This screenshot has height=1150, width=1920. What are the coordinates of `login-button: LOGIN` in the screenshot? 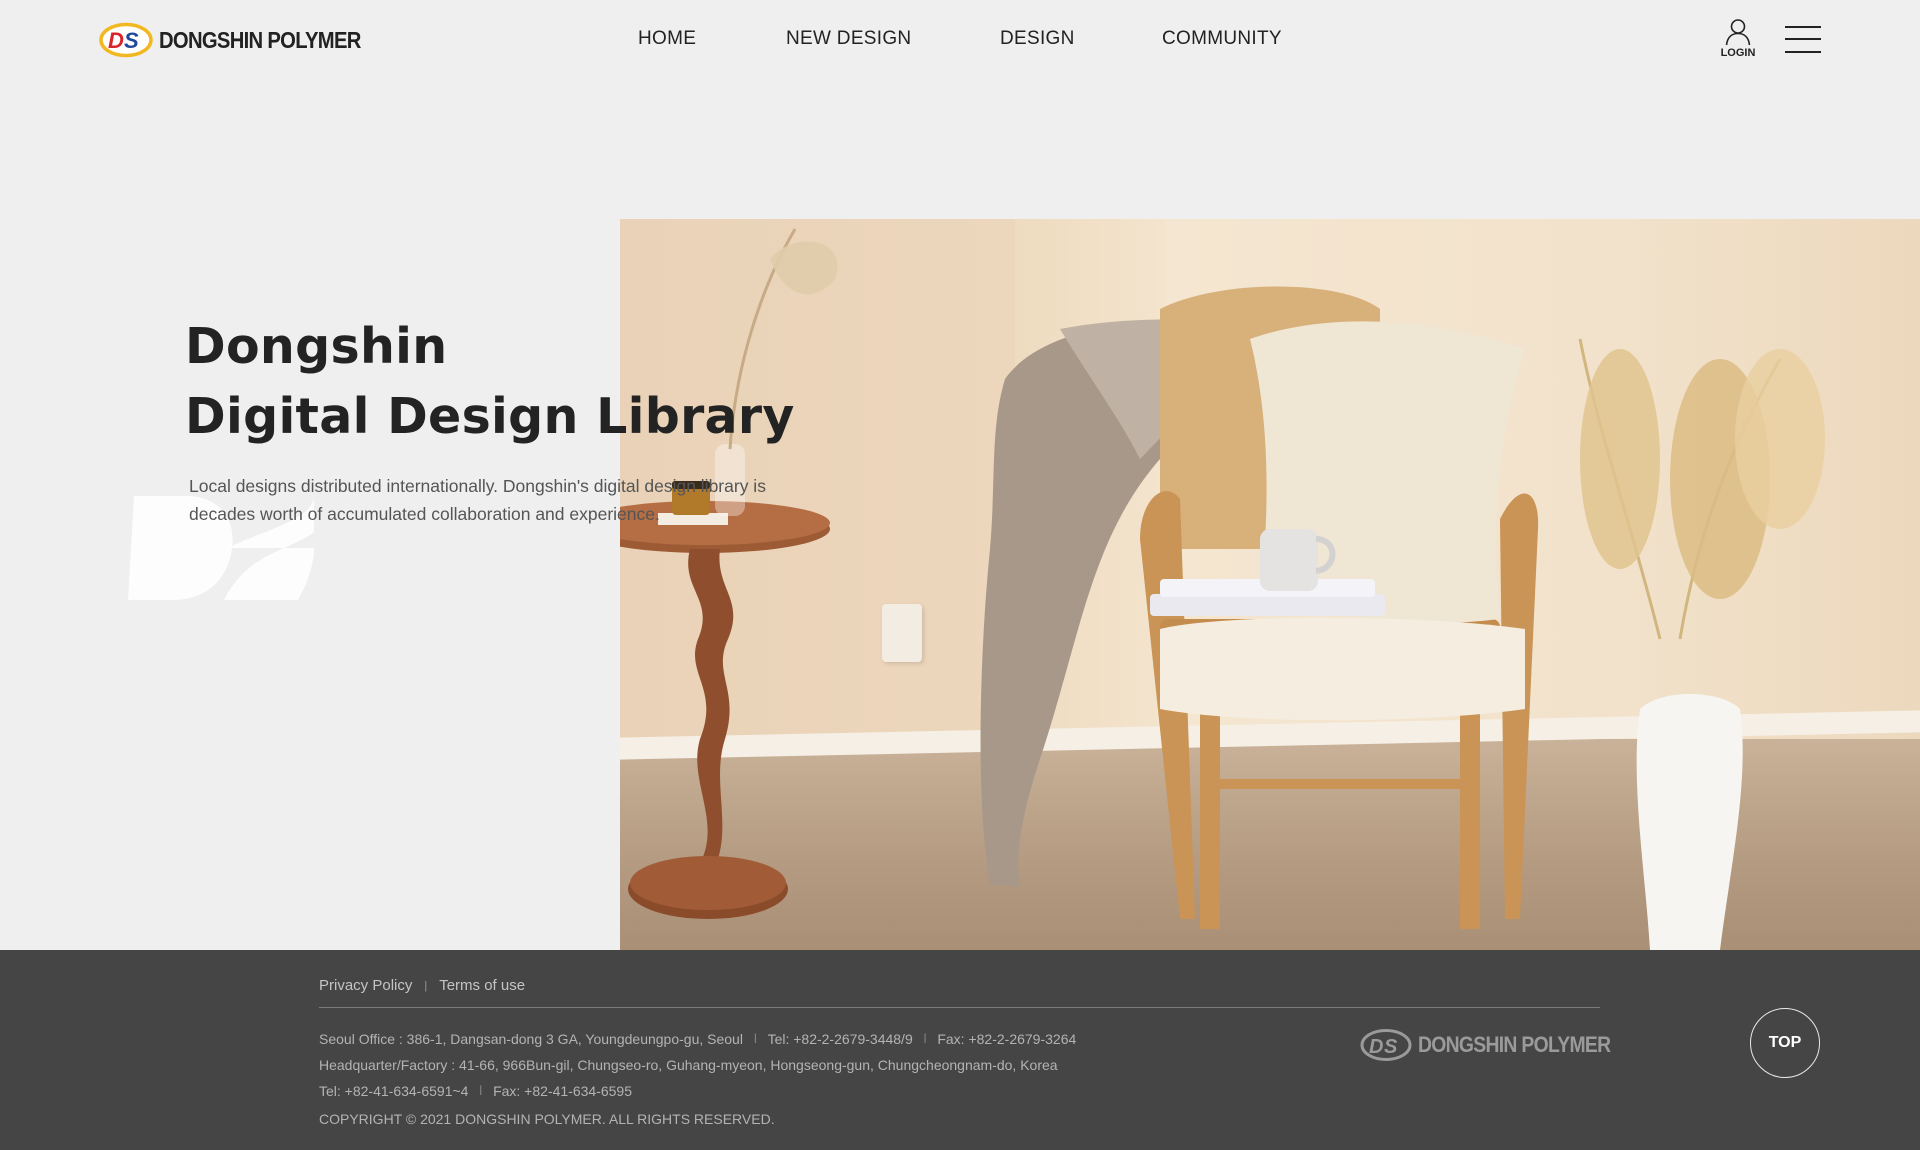 It's located at (1738, 41).